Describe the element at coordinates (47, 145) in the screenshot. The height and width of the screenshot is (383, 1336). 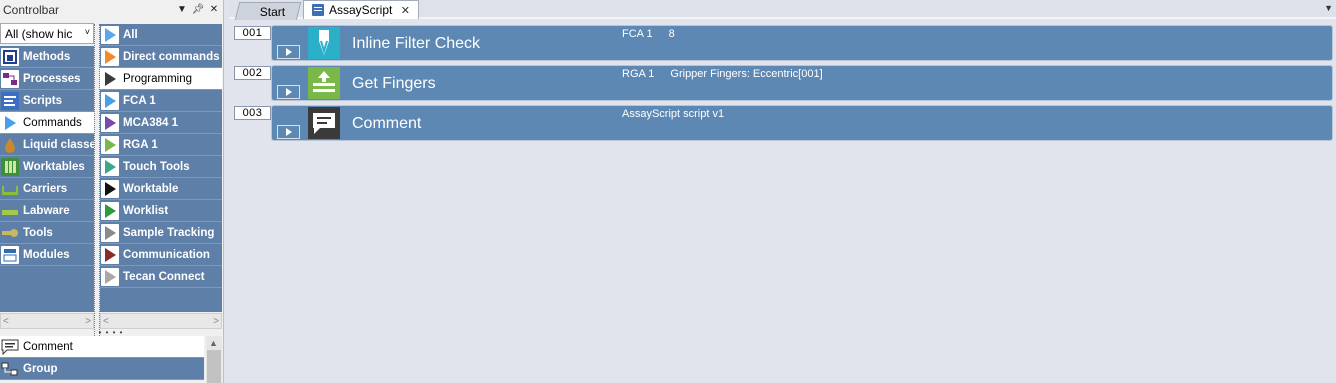
I see `group-item-liquid-classe: Liquid classe` at that location.